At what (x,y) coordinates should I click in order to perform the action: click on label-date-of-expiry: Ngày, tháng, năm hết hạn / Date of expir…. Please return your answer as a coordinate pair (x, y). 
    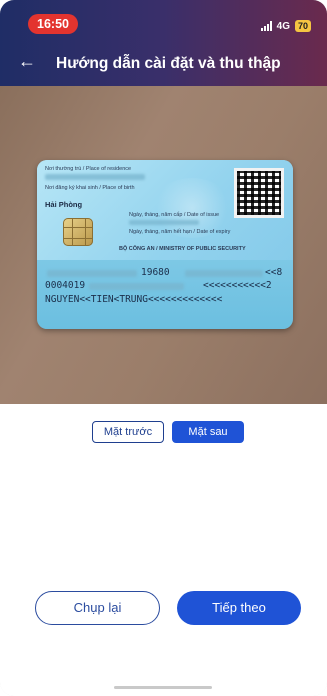
    Looking at the image, I should click on (180, 232).